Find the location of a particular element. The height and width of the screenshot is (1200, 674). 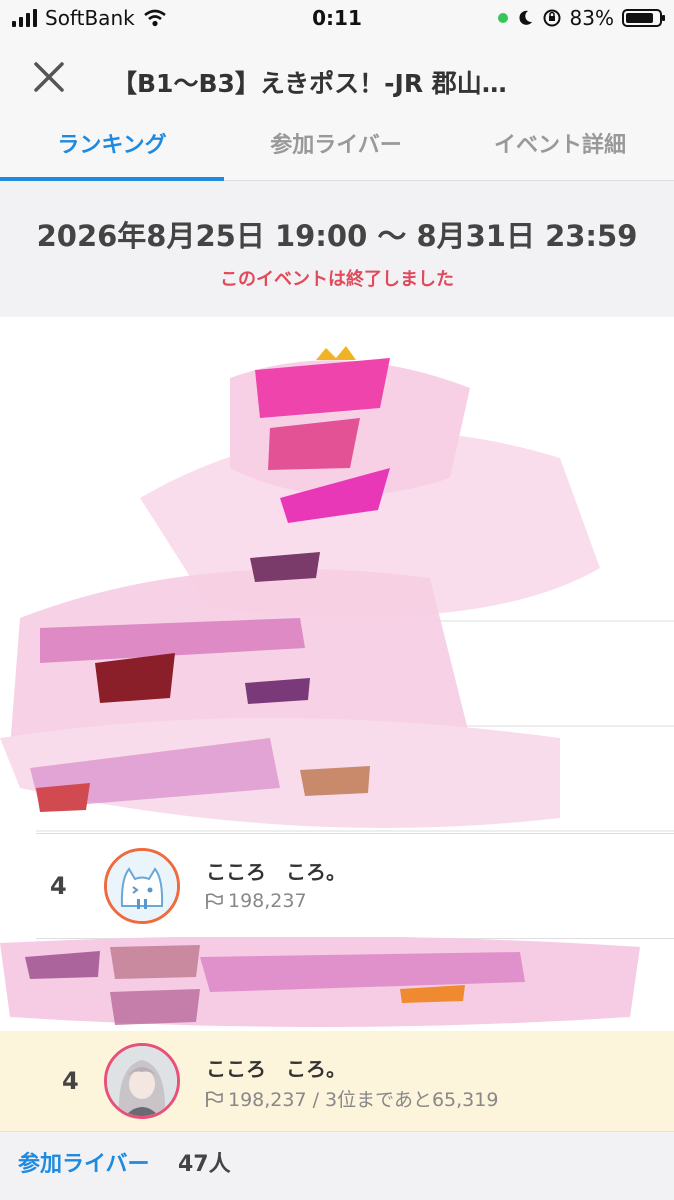

tab-ranking: ランキング is located at coordinates (112, 147).